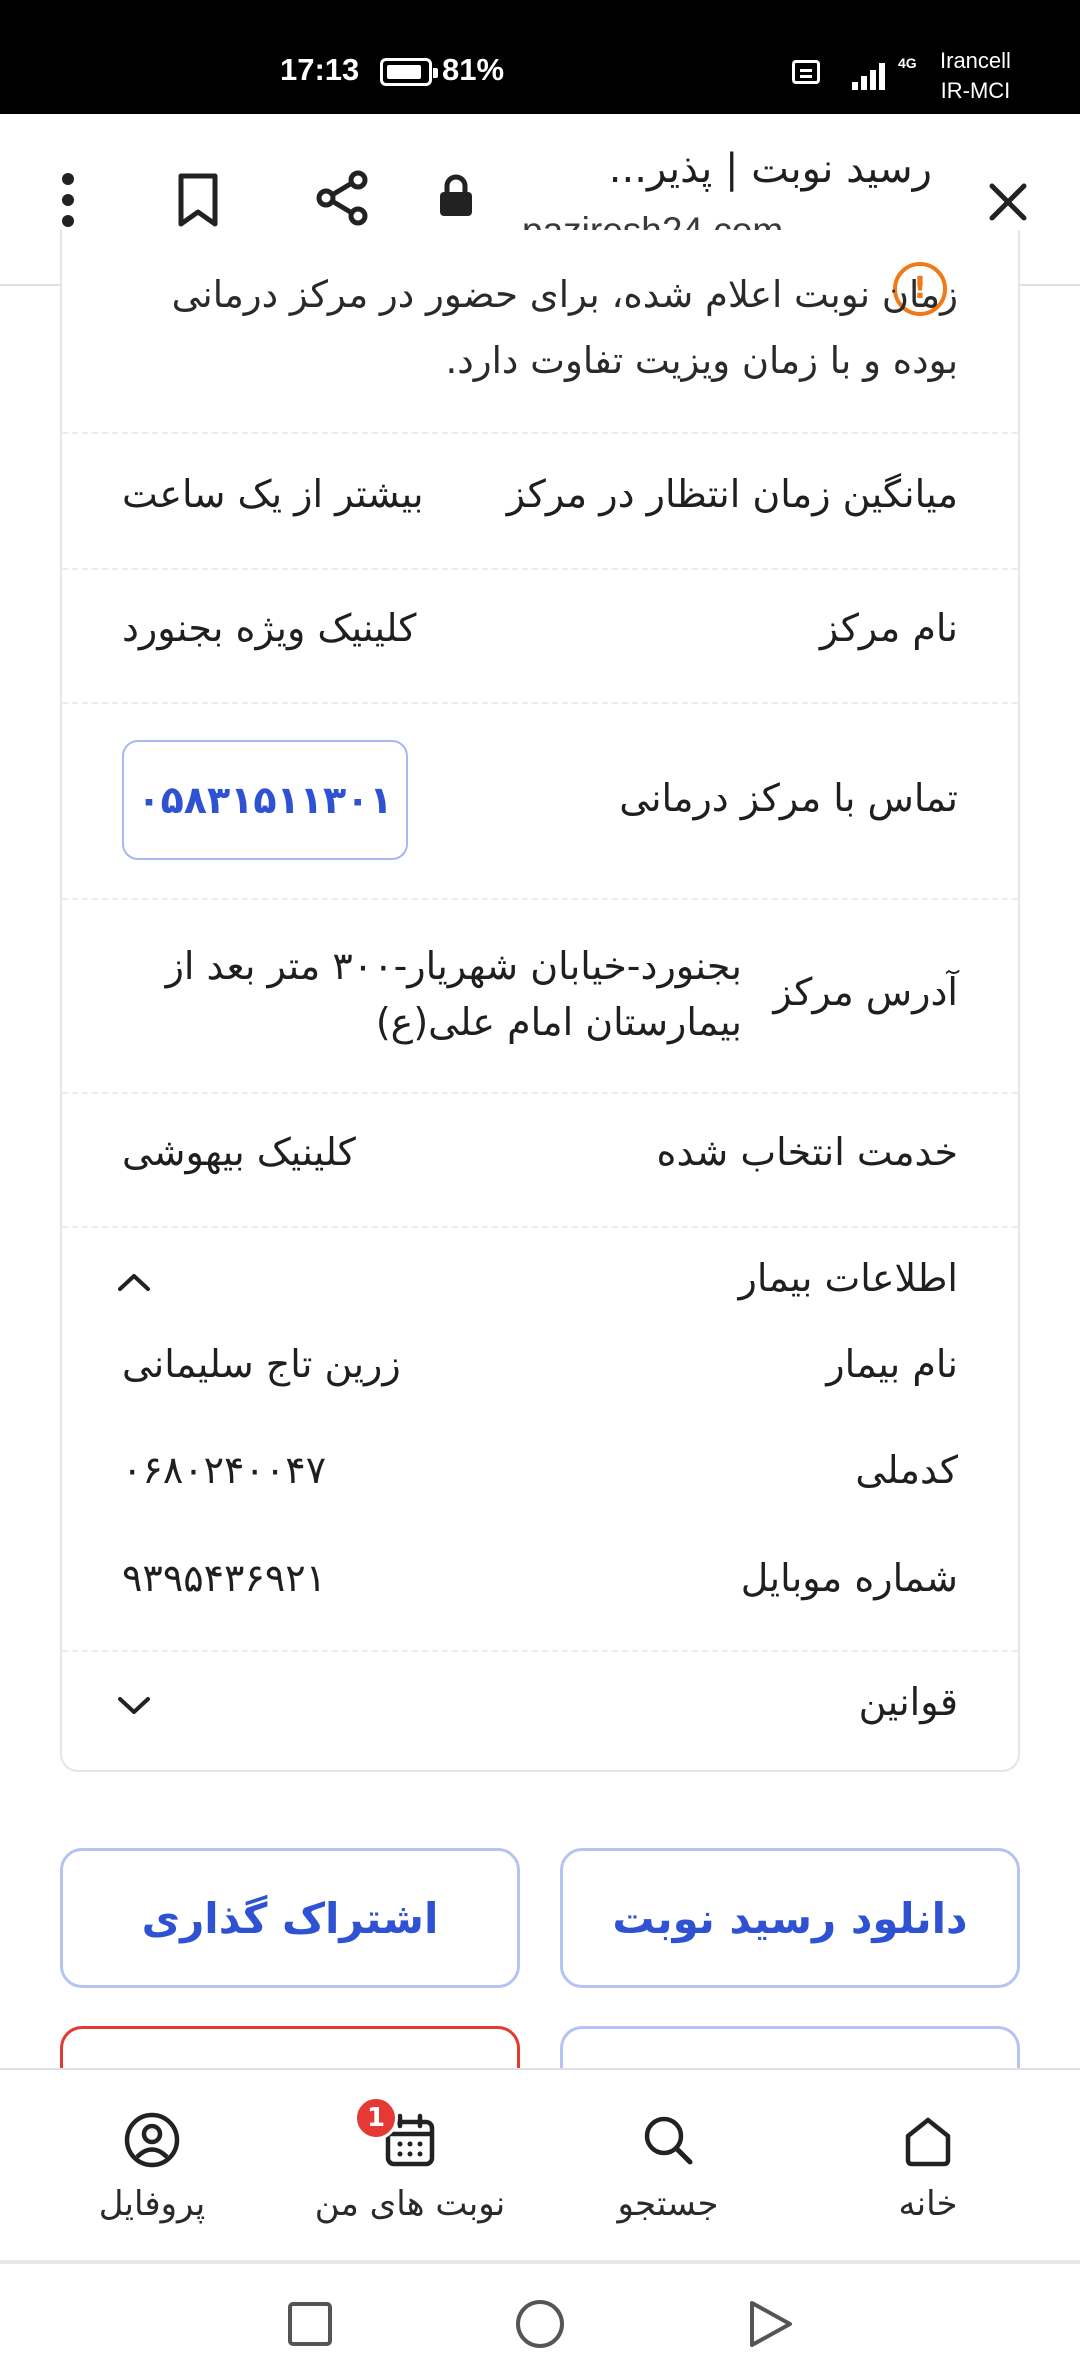 The width and height of the screenshot is (1080, 2376). What do you see at coordinates (865, 992) in the screenshot?
I see `address-label: آدرس مرکز` at bounding box center [865, 992].